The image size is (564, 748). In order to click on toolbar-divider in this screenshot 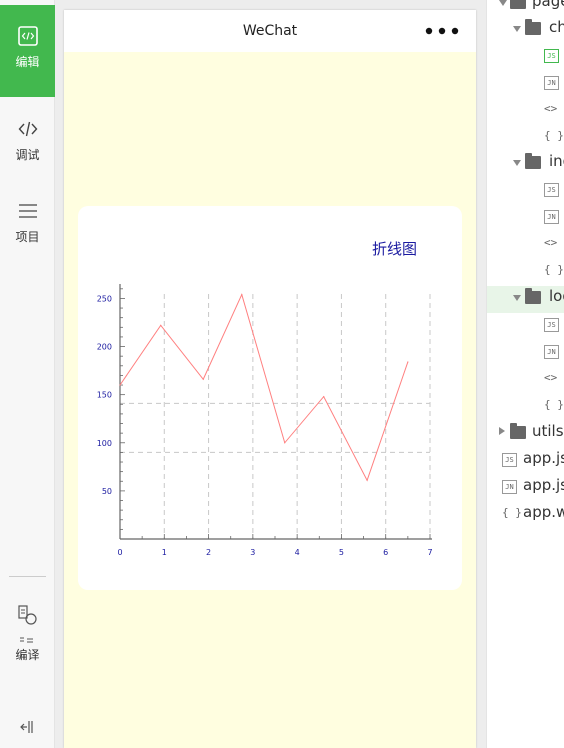, I will do `click(27, 576)`.